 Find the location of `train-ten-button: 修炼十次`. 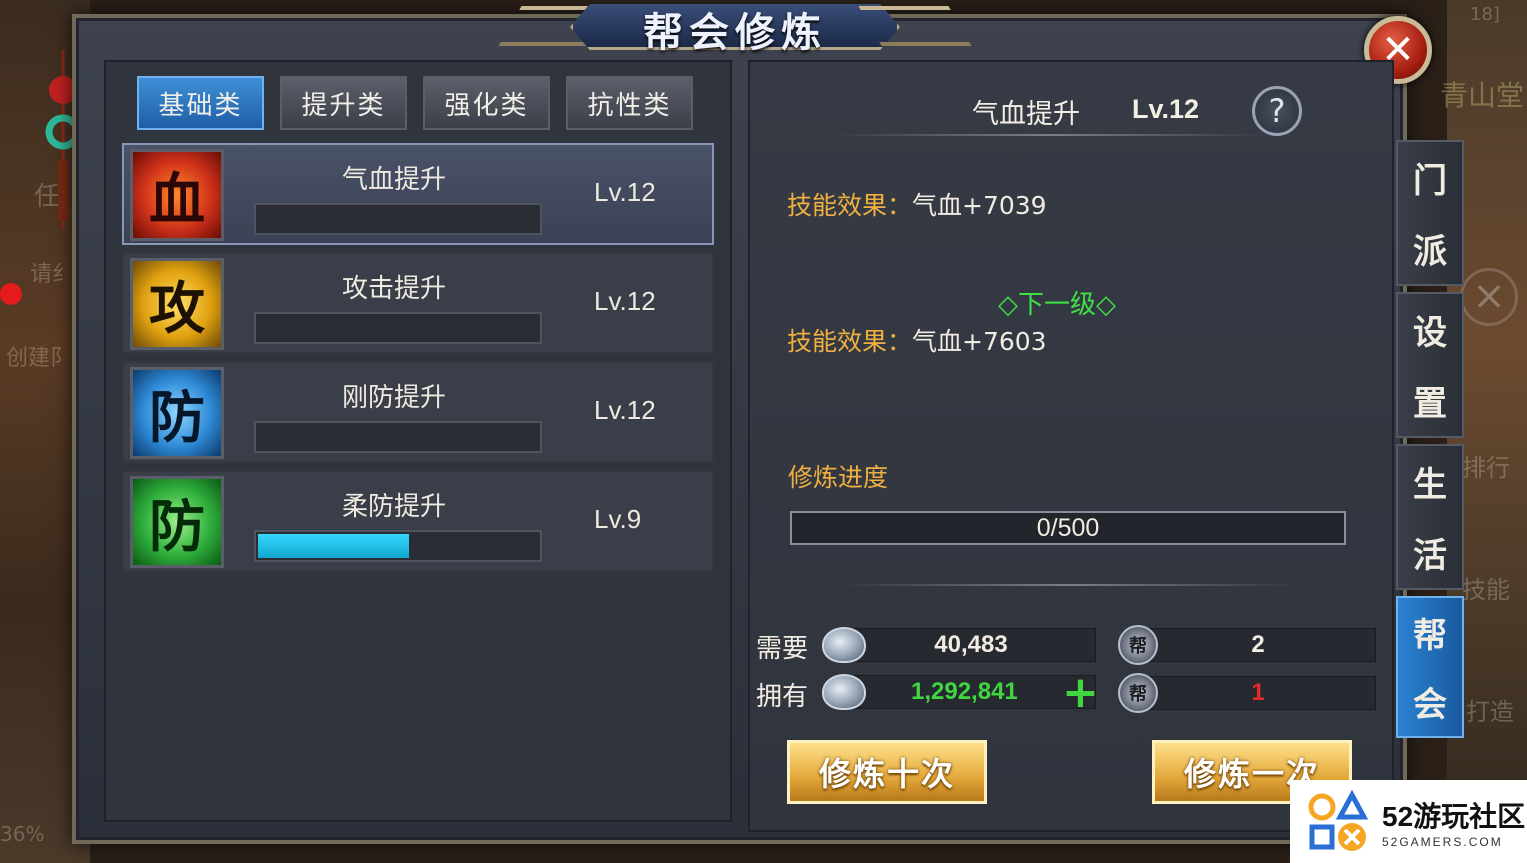

train-ten-button: 修炼十次 is located at coordinates (887, 772).